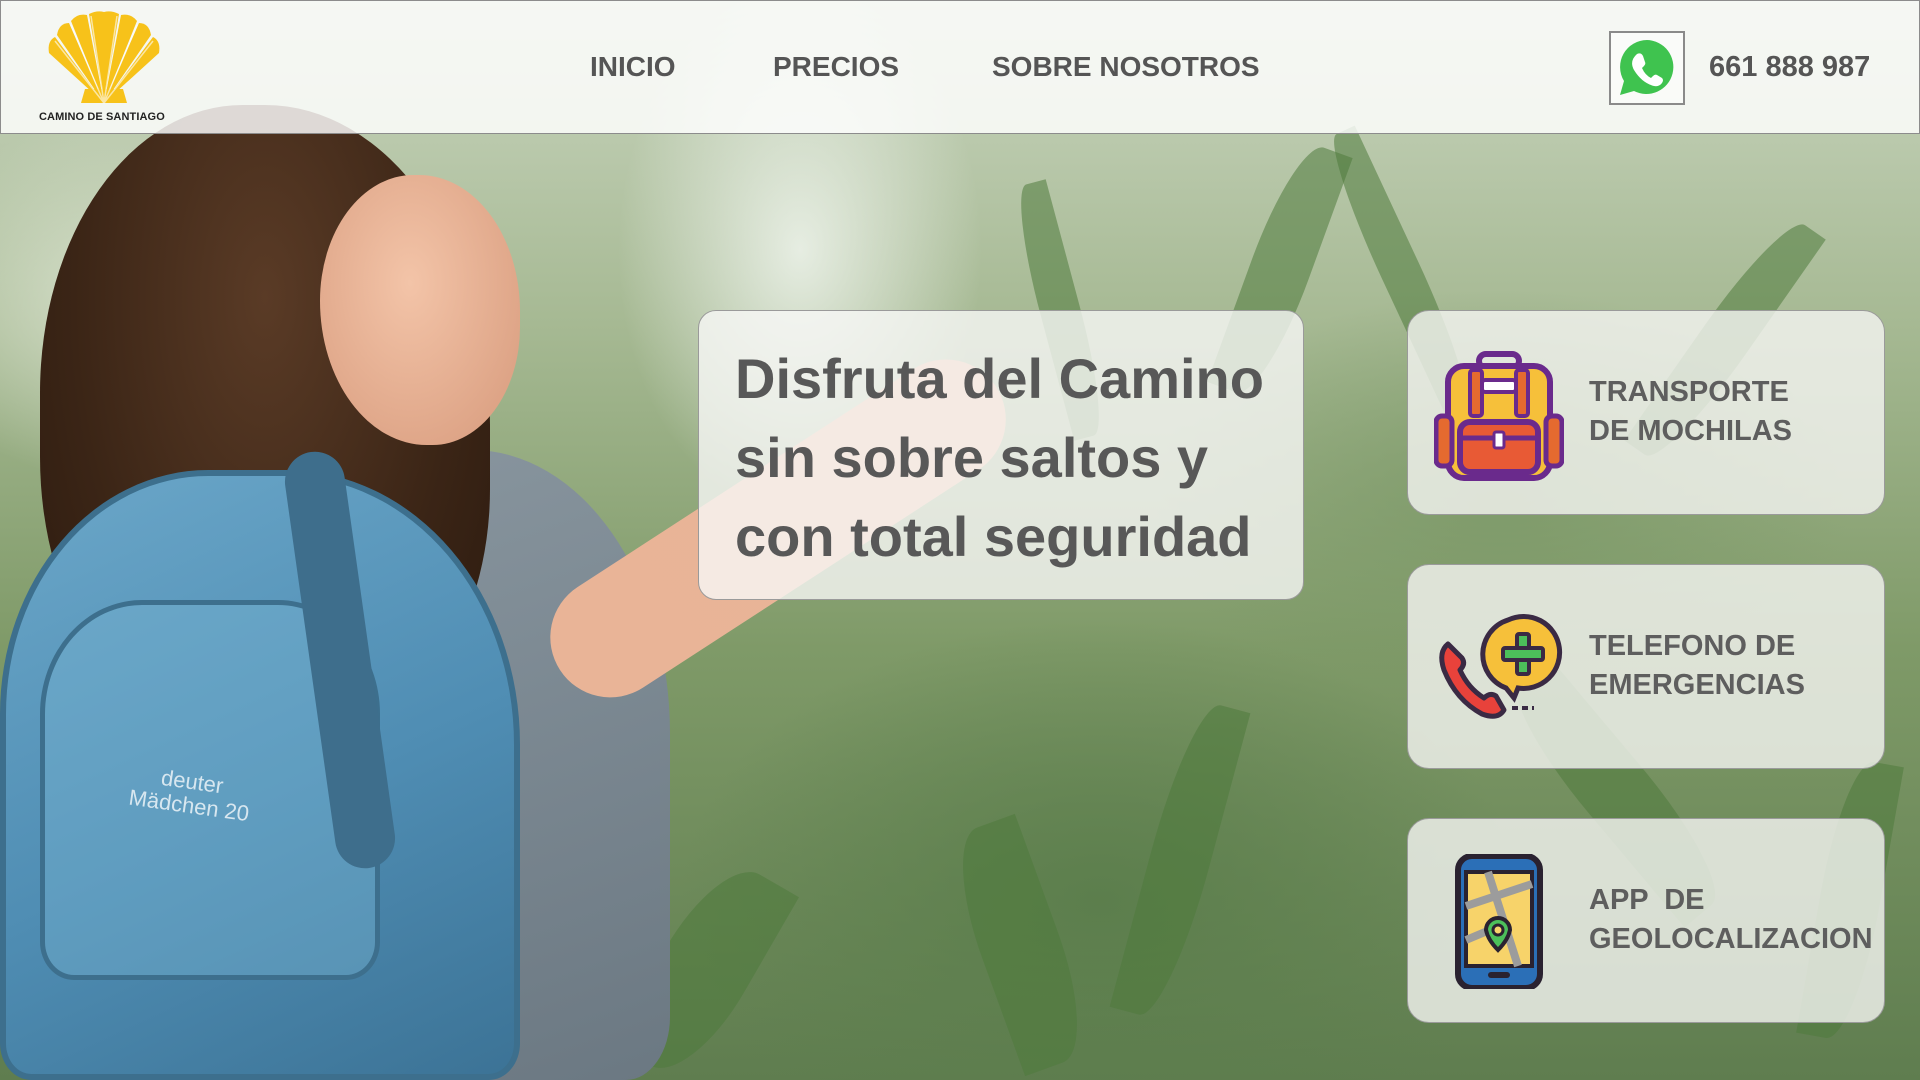 The height and width of the screenshot is (1080, 1920). I want to click on feature-label-app: APP DE GEOLOCALIZACION, so click(1731, 919).